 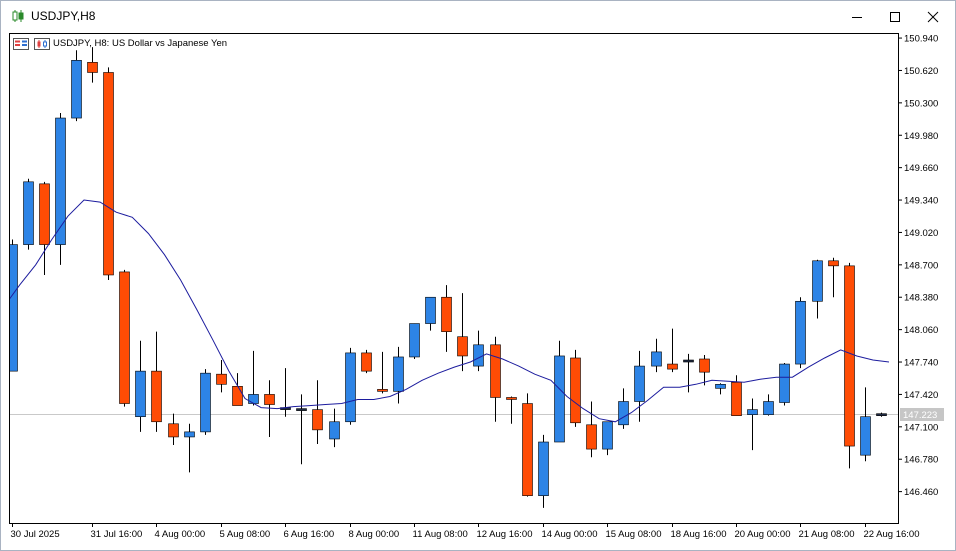 What do you see at coordinates (921, 233) in the screenshot?
I see `y-tick-label: 149.020` at bounding box center [921, 233].